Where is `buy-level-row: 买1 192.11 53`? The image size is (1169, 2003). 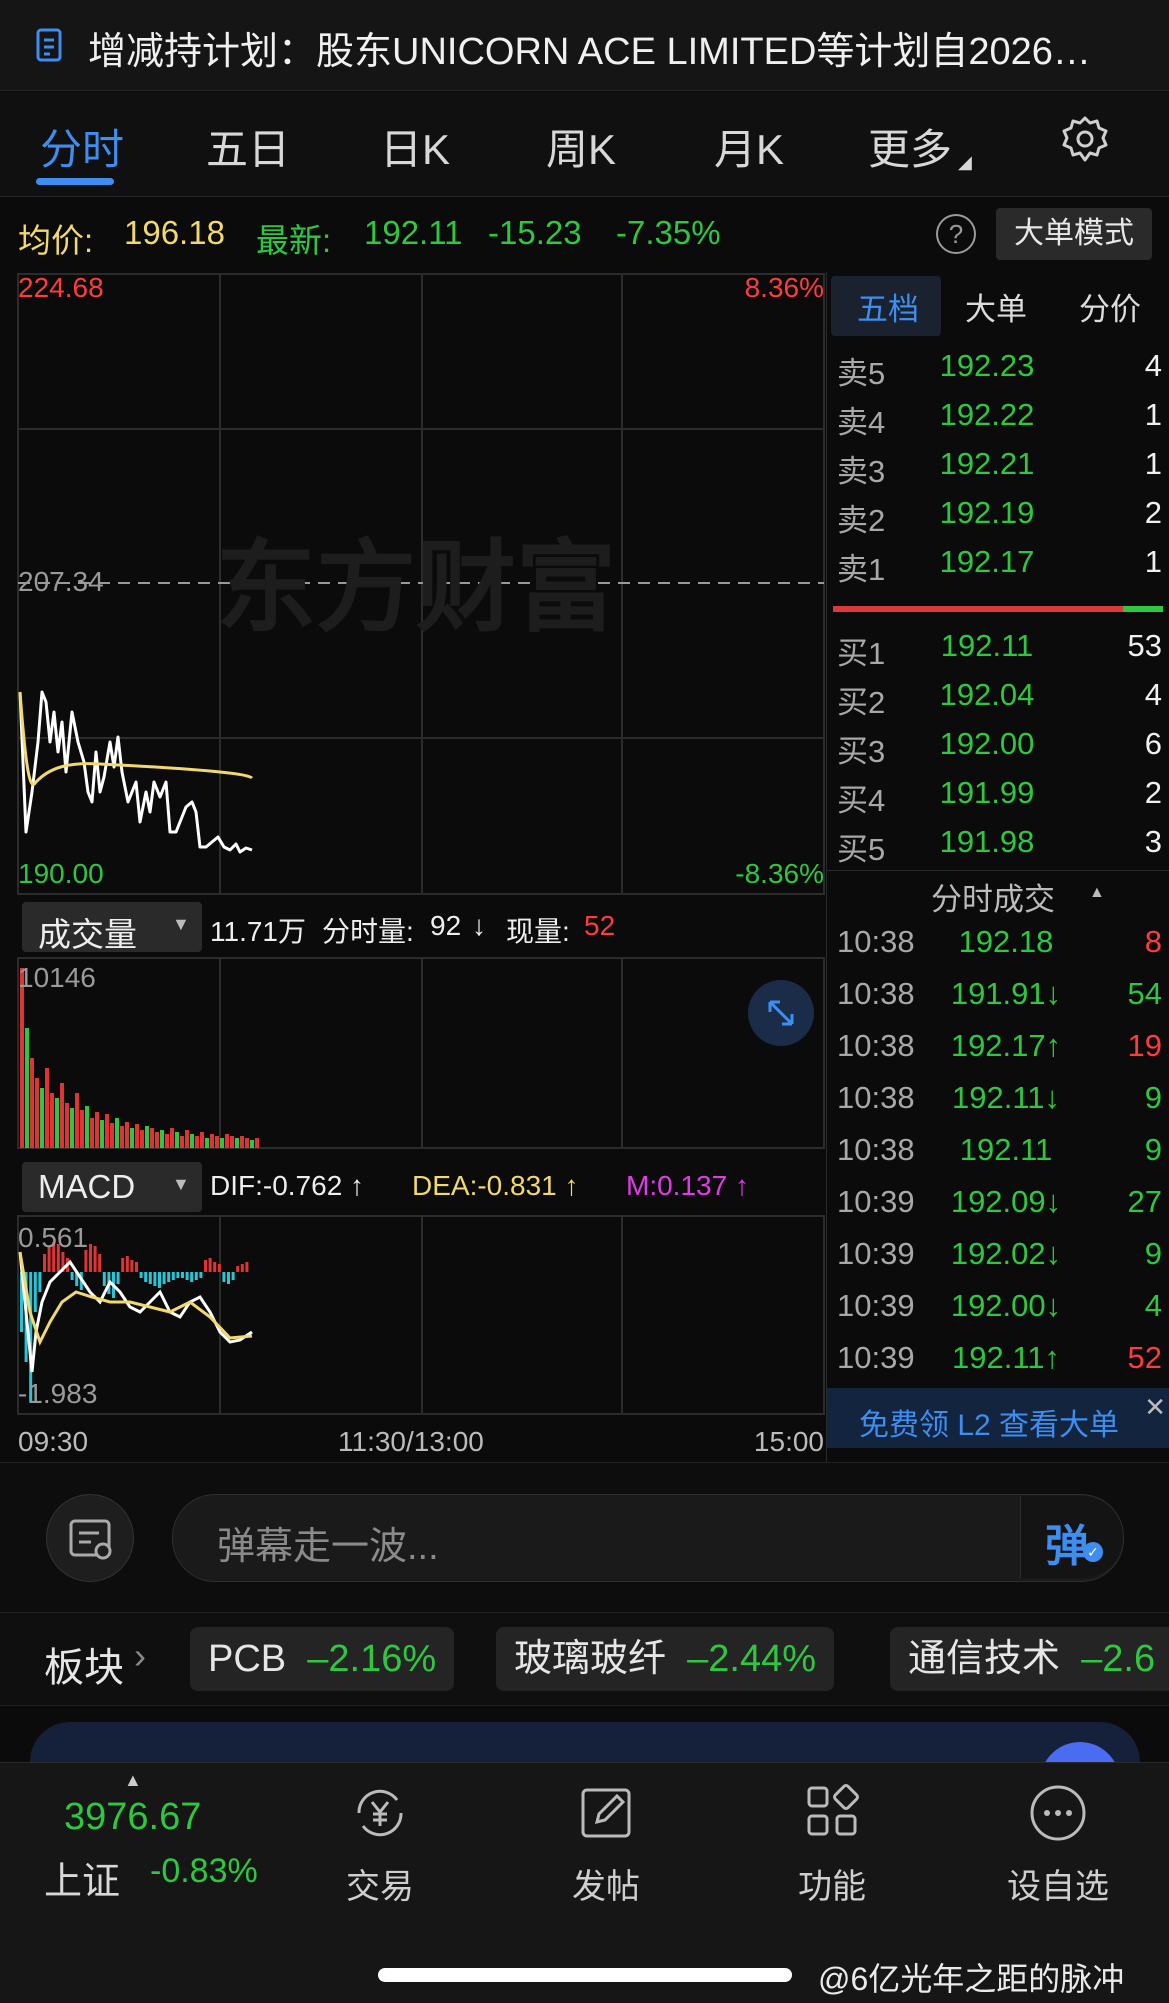 buy-level-row: 买1 192.11 53 is located at coordinates (998, 652).